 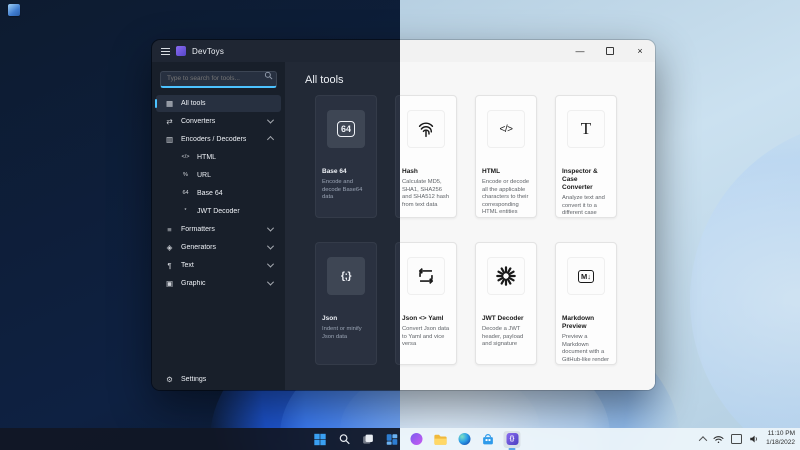 I want to click on maximize-icon, so click(x=610, y=51).